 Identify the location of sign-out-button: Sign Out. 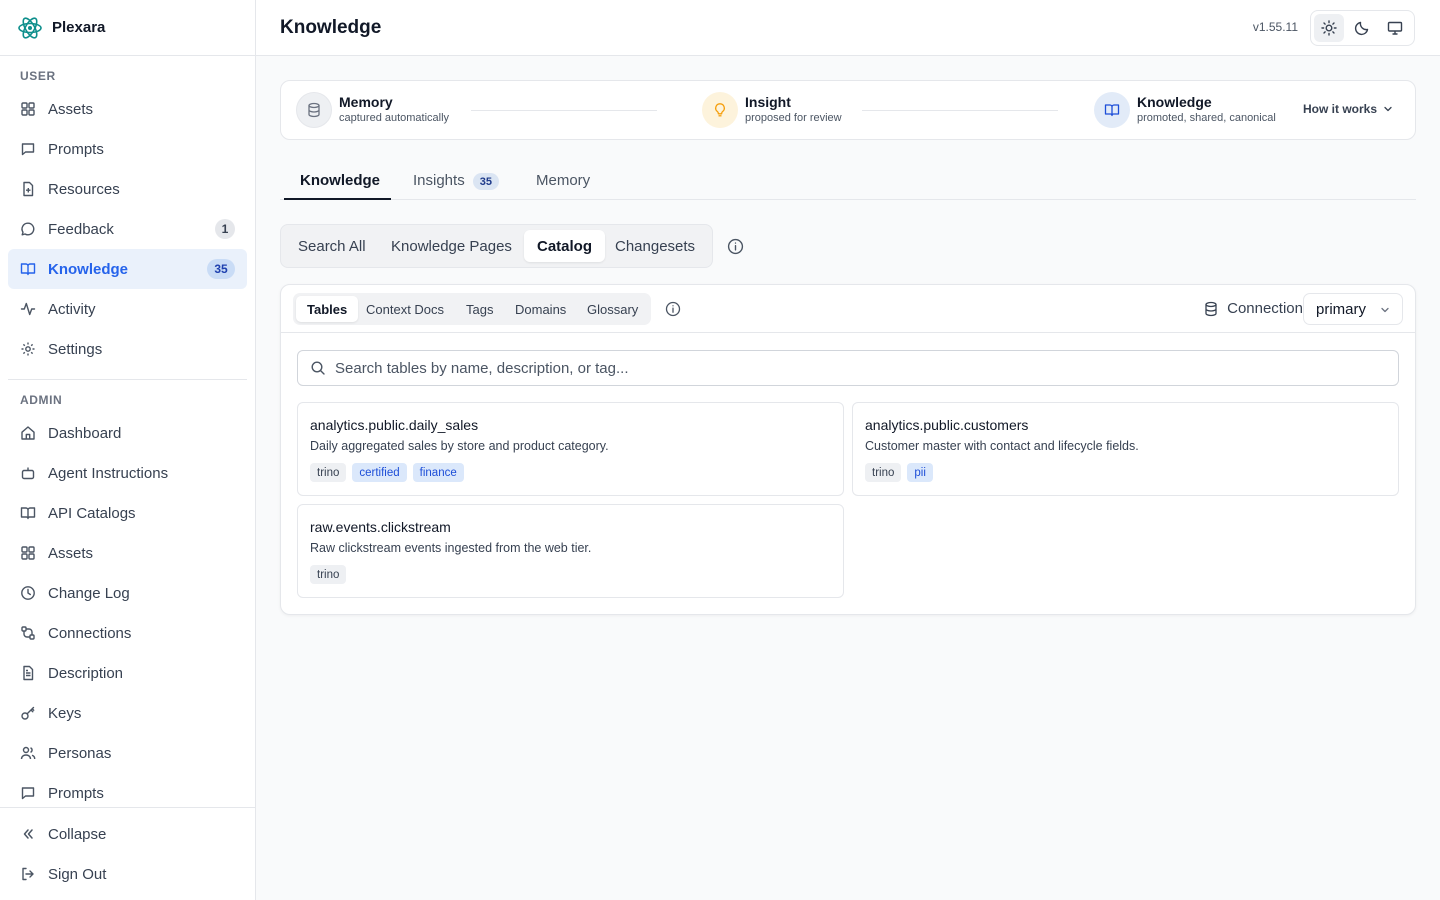
(127, 874).